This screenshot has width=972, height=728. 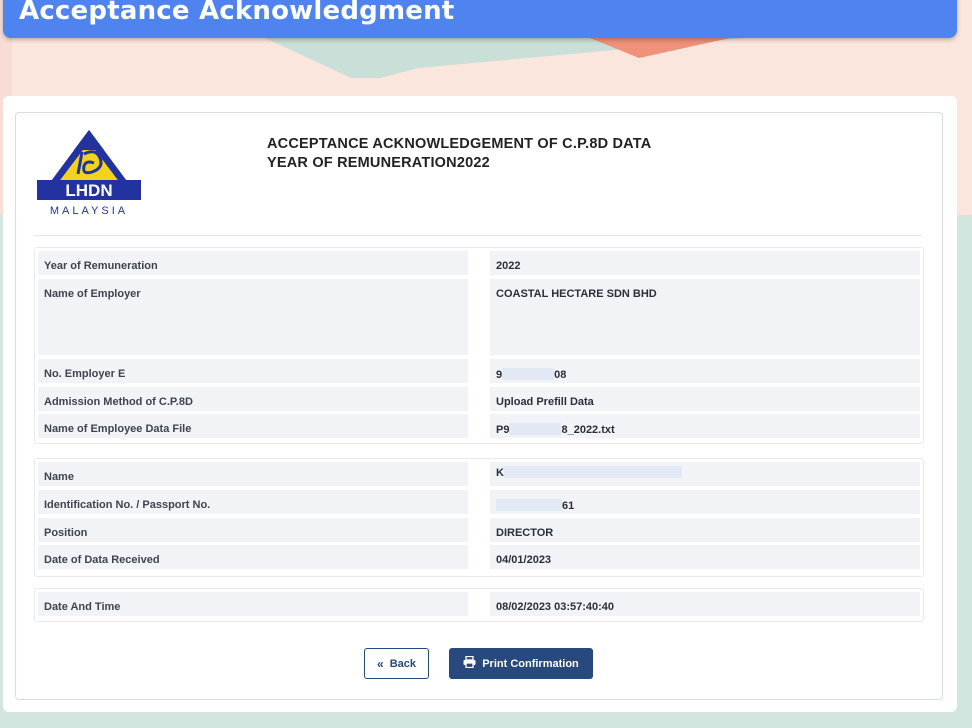 I want to click on detail-row-id-passport: Identification No. / Passport No. 61, so click(x=479, y=502).